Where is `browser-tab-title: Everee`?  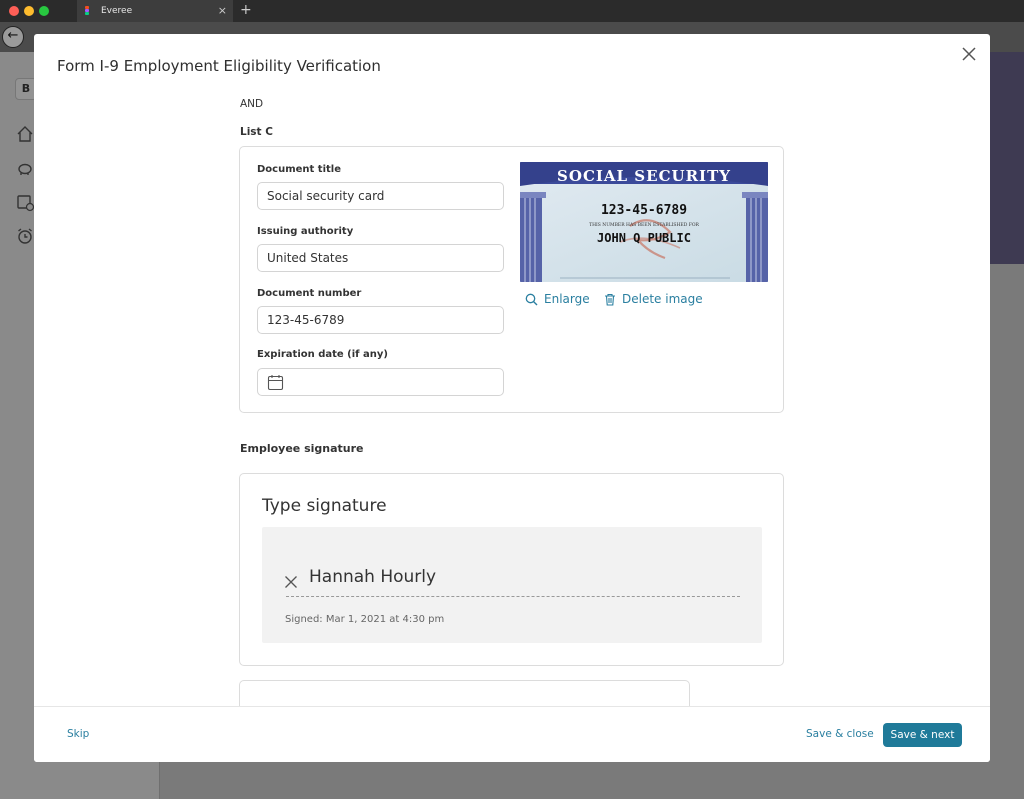 browser-tab-title: Everee is located at coordinates (117, 11).